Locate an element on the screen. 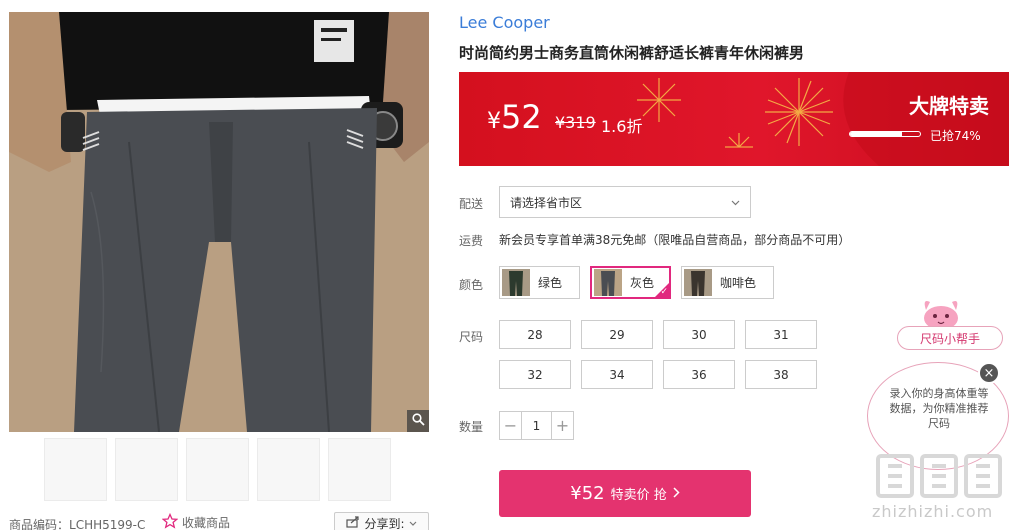 The width and height of the screenshot is (1017, 530). shipping-text: 新会员专享首单满38元免邮（限唯品自营商品，部分商品不可用） is located at coordinates (675, 240).